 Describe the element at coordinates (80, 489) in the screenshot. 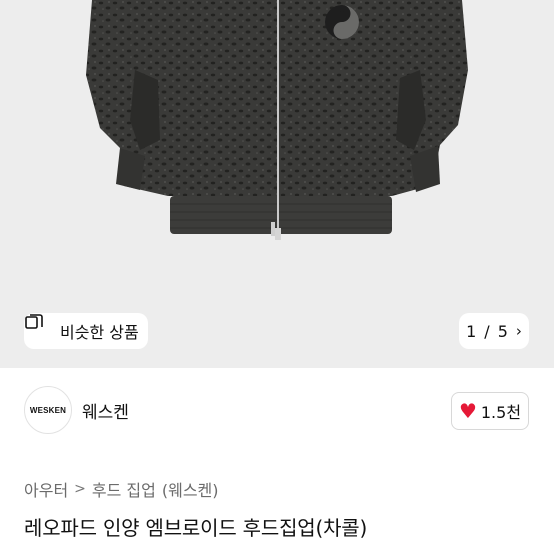

I see `chevron-right-icon: >` at that location.